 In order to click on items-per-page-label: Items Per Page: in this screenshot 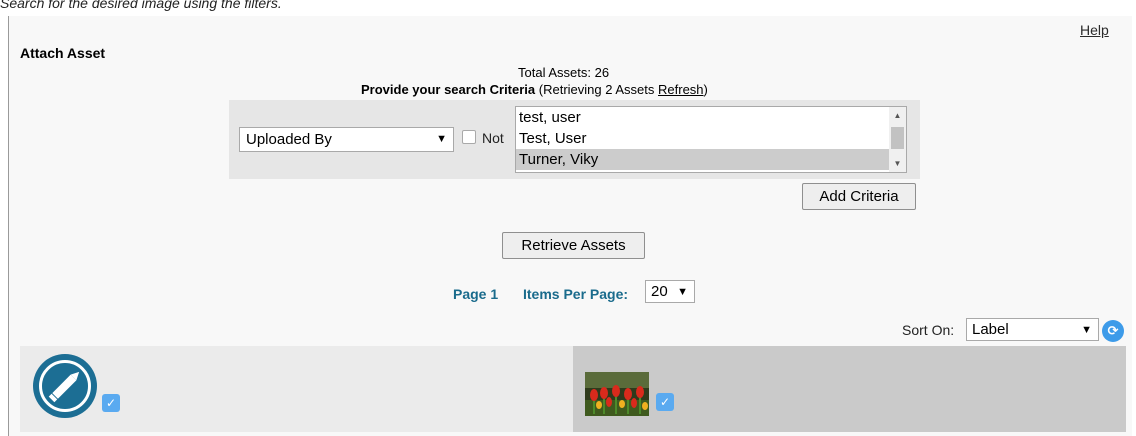, I will do `click(576, 294)`.